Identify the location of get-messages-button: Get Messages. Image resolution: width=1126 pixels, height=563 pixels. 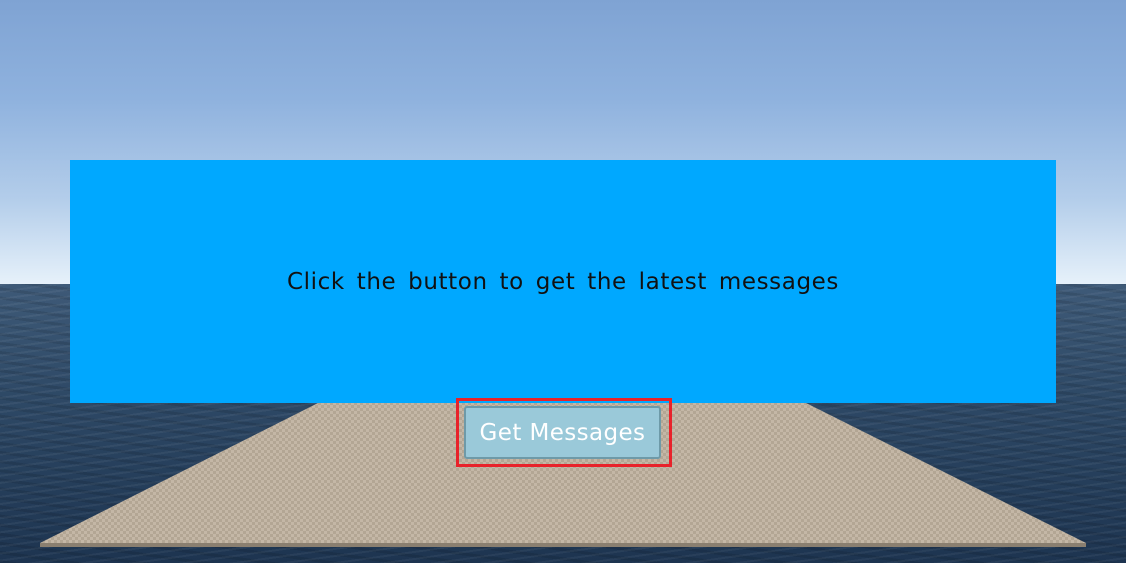
(562, 432).